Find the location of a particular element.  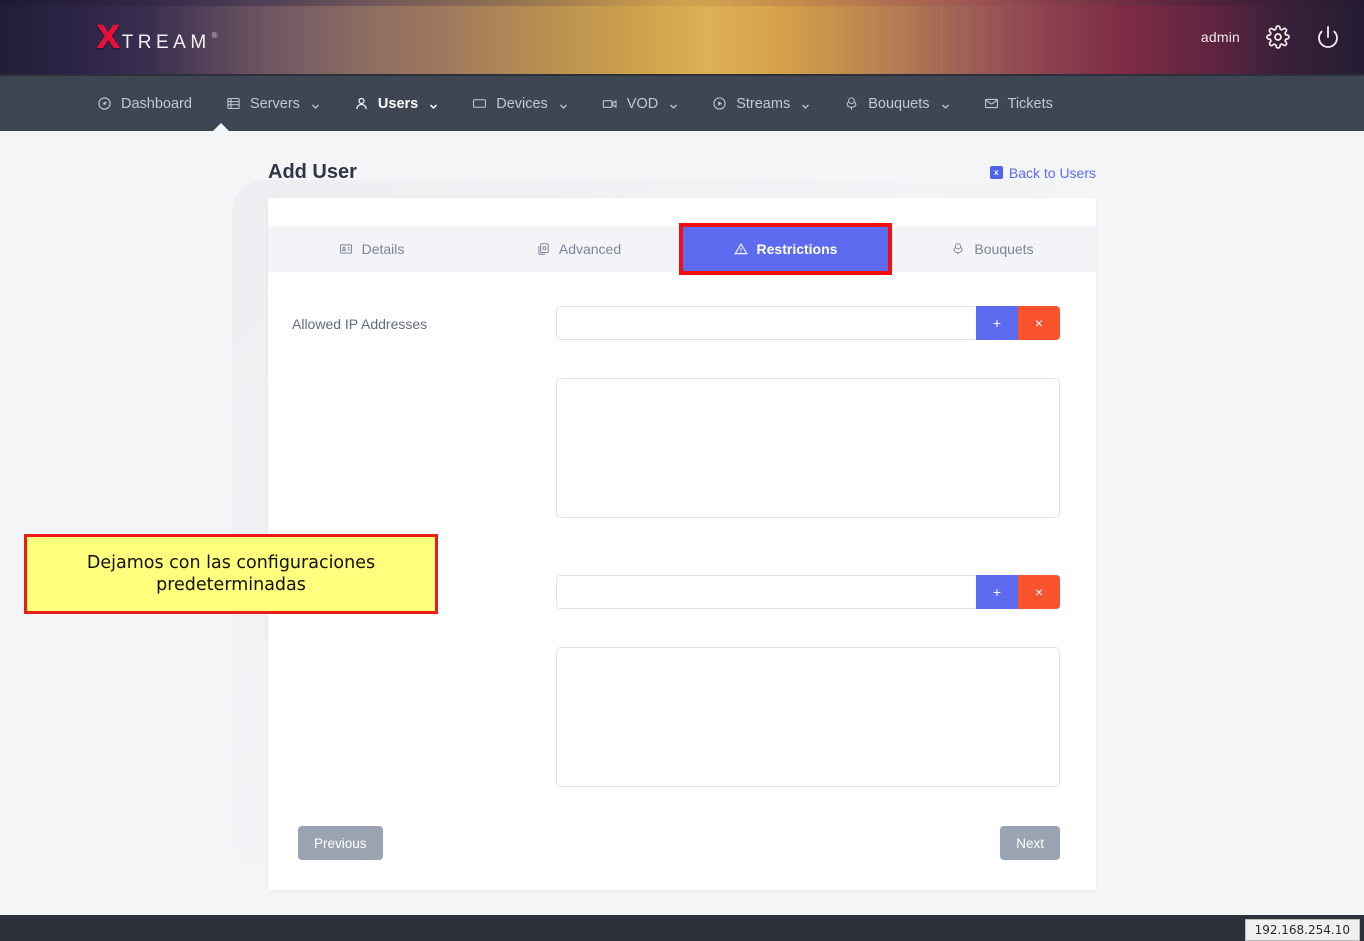

previous-button: Previous is located at coordinates (340, 843).